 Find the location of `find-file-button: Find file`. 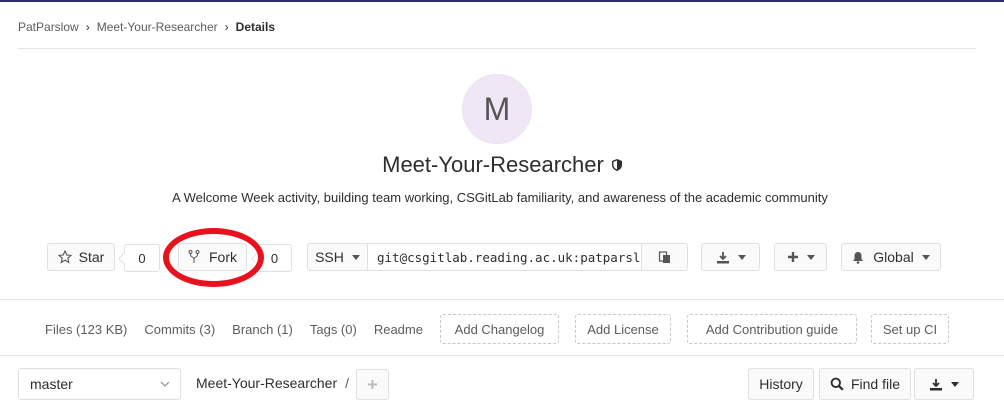

find-file-button: Find file is located at coordinates (865, 384).